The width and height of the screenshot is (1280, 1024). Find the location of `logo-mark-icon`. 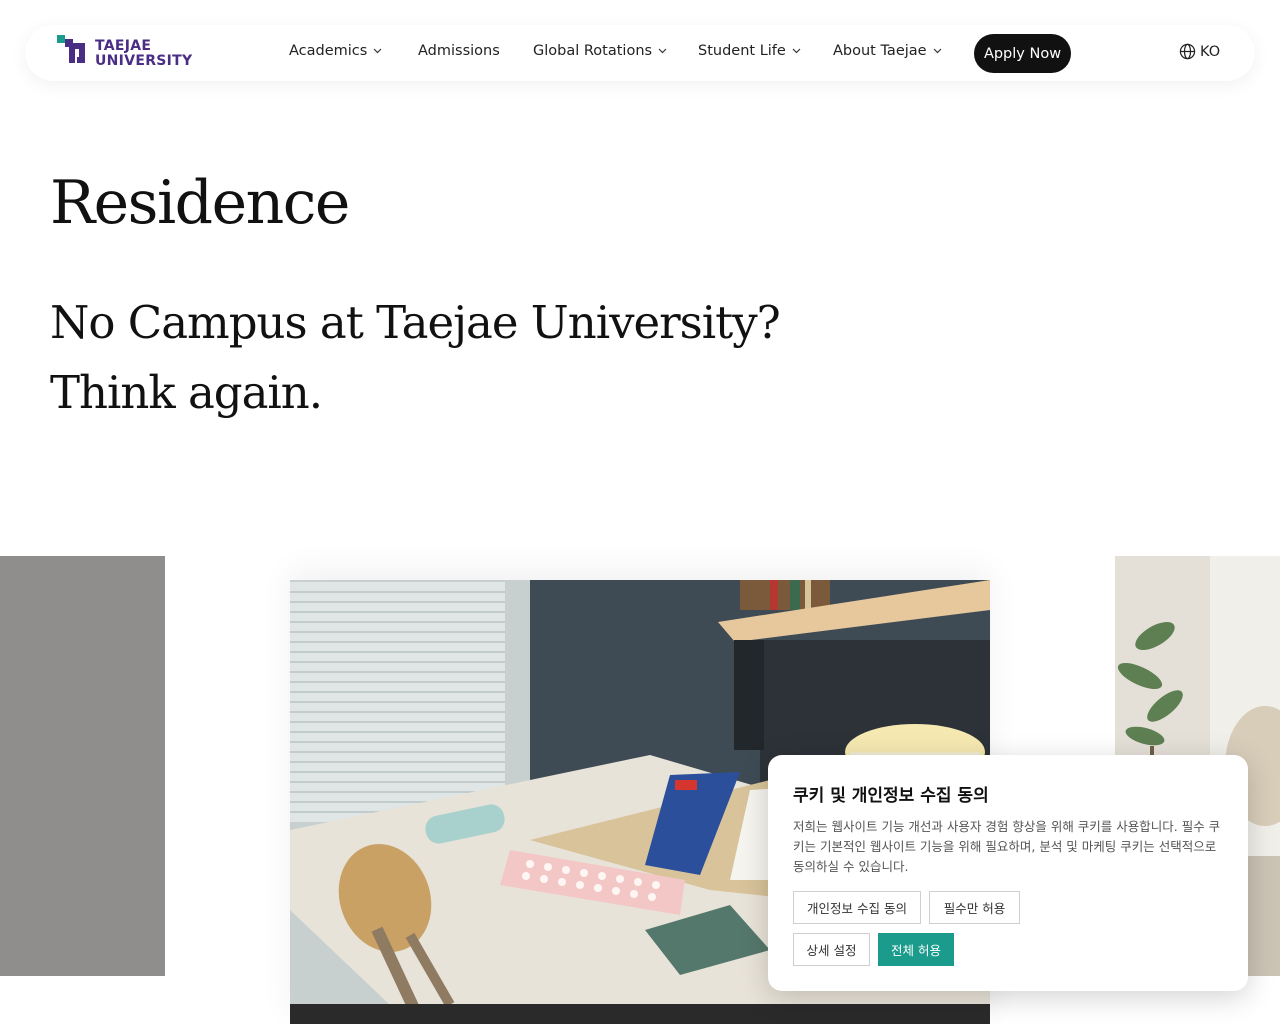

logo-mark-icon is located at coordinates (71, 49).